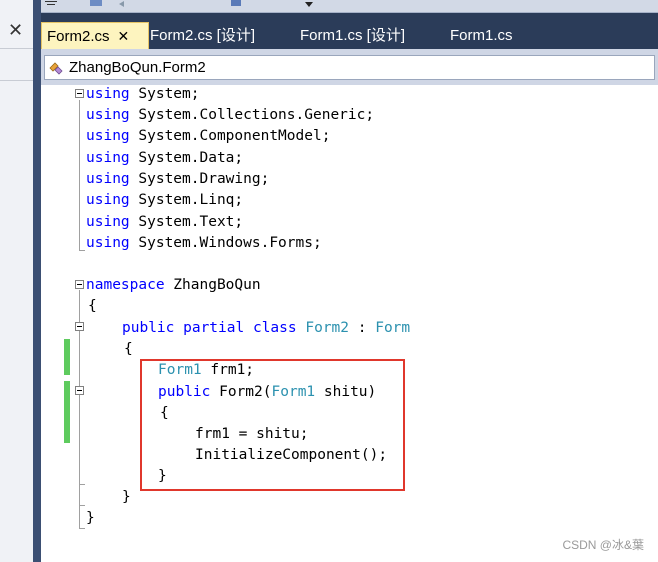 The height and width of the screenshot is (562, 658). What do you see at coordinates (51, 4) in the screenshot?
I see `align-center-icon` at bounding box center [51, 4].